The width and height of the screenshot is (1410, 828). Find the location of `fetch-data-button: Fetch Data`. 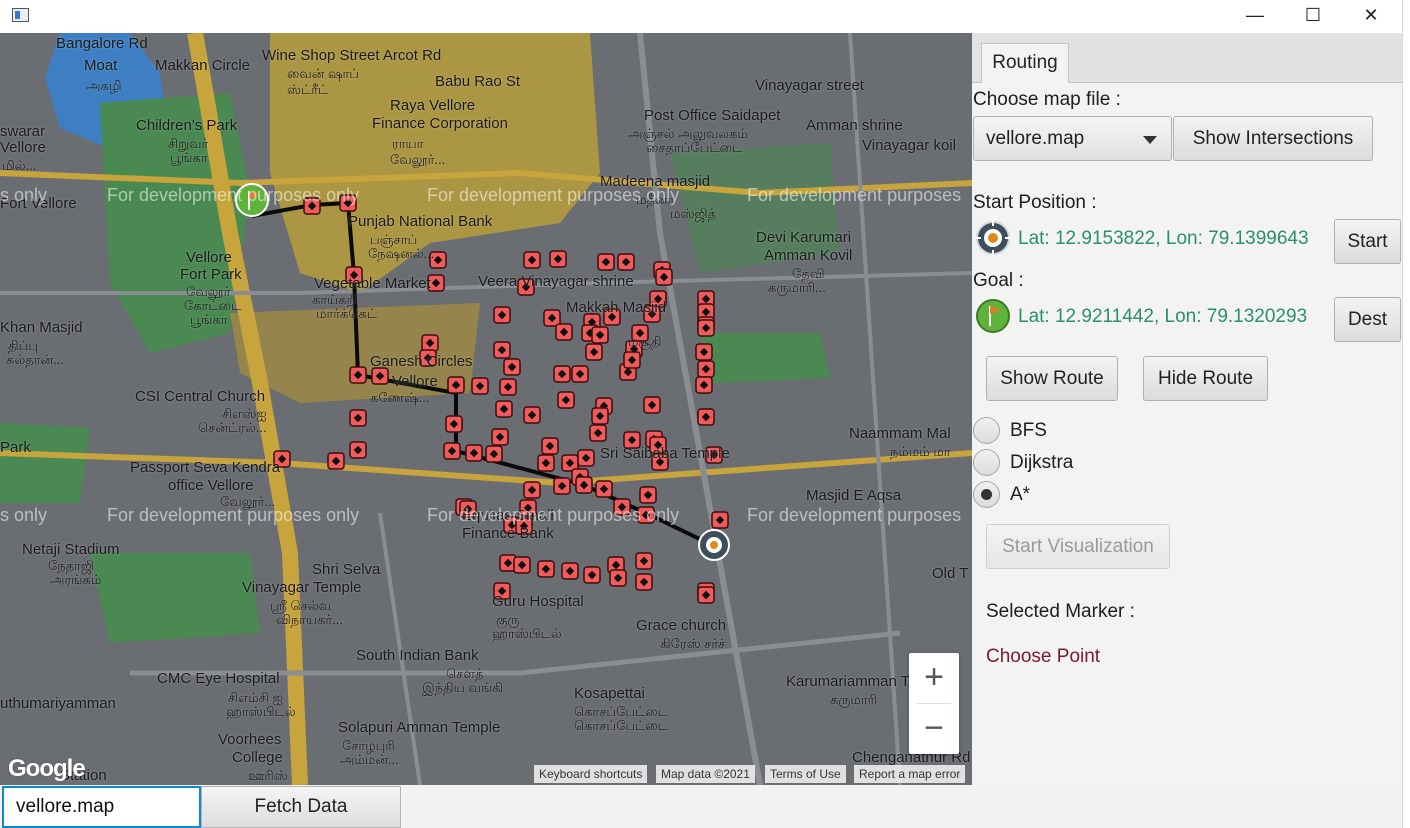

fetch-data-button: Fetch Data is located at coordinates (301, 807).